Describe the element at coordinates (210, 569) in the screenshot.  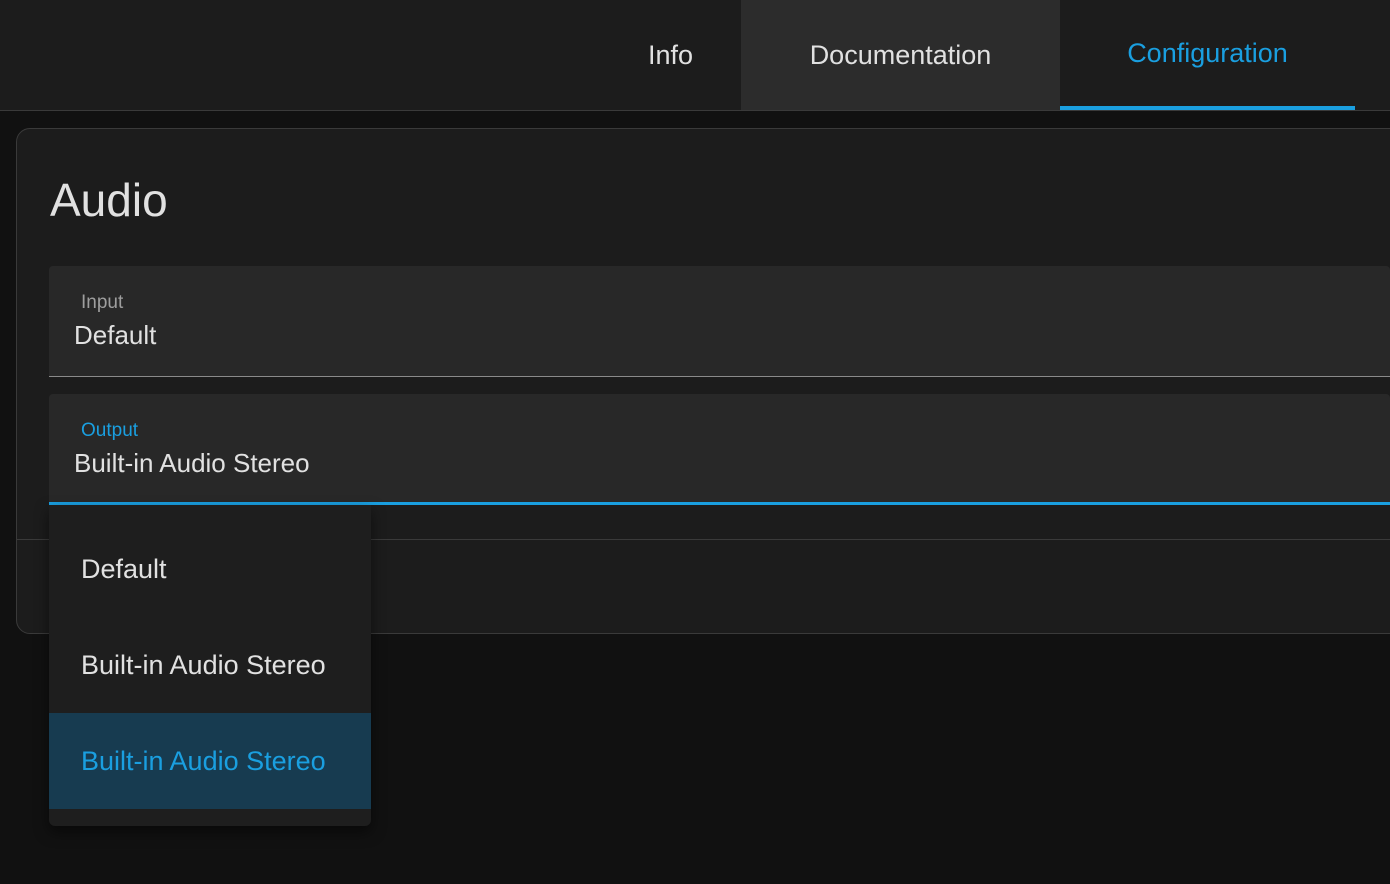
I see `menu-item-default: Default` at that location.